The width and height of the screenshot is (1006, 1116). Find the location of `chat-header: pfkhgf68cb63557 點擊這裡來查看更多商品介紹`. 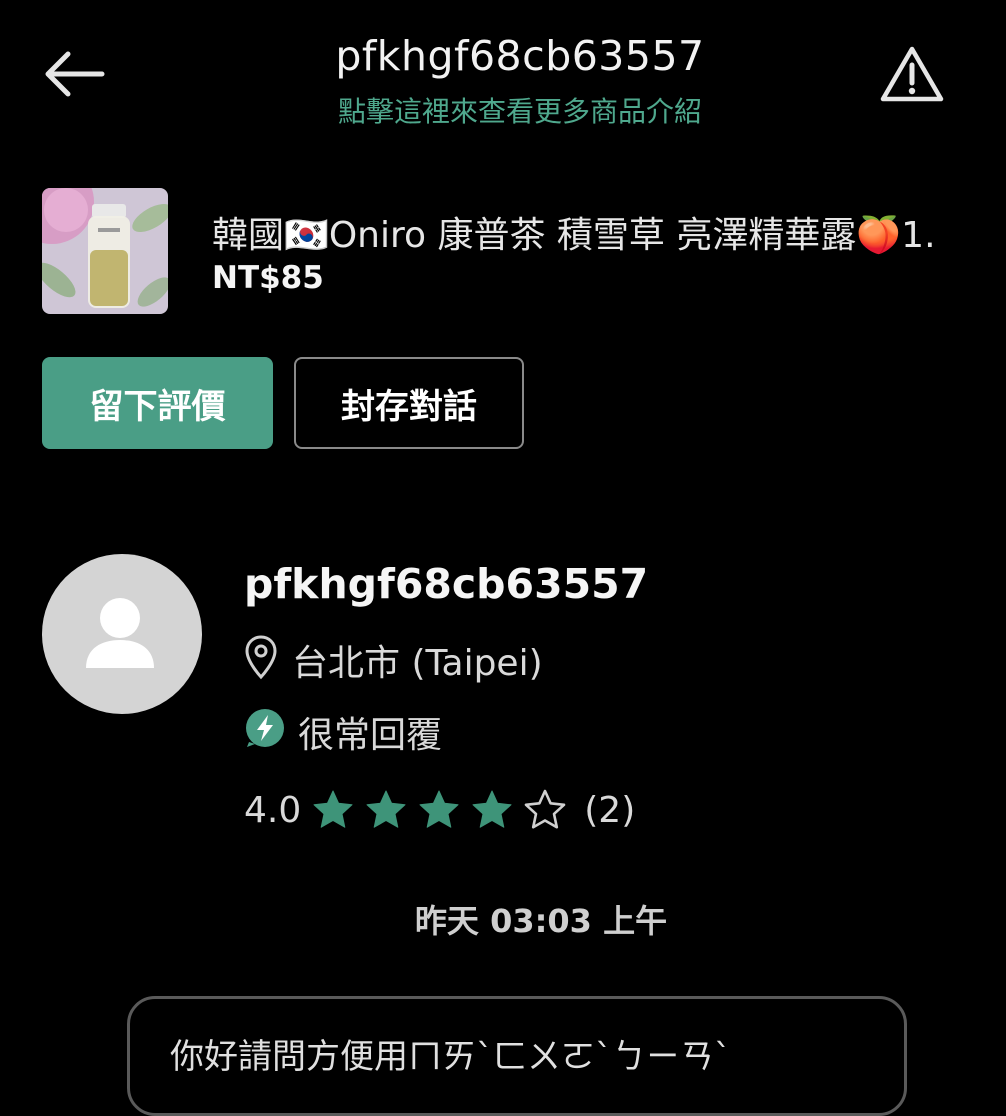

chat-header: pfkhgf68cb63557 點擊這裡來查看更多商品介紹 is located at coordinates (503, 75).